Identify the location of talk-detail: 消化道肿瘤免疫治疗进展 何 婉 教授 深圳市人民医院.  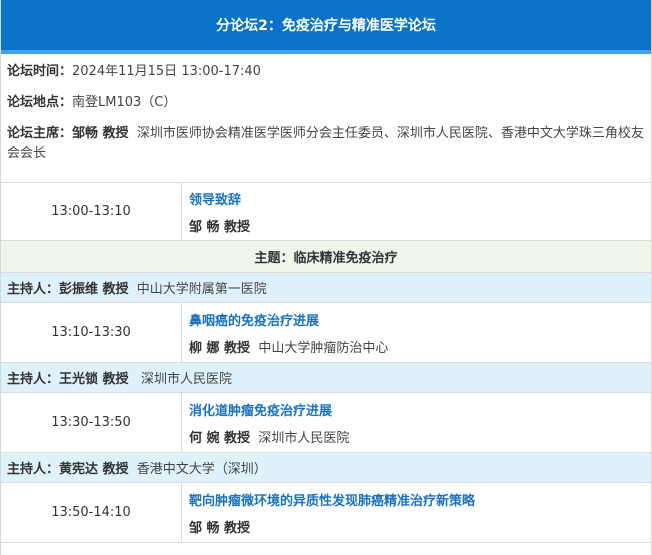
(416, 422).